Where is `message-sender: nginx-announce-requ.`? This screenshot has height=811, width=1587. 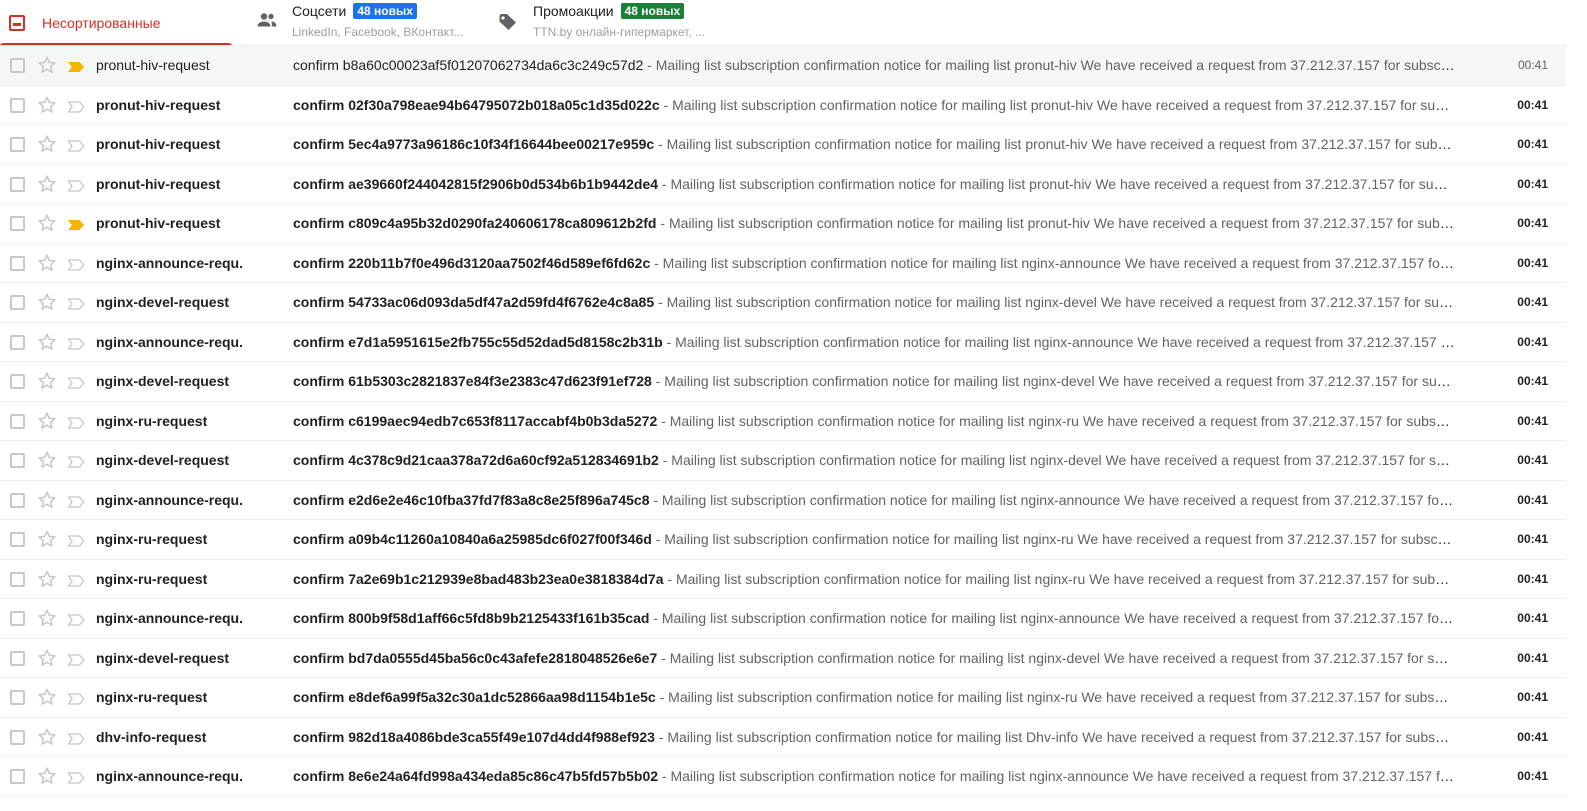
message-sender: nginx-announce-requ. is located at coordinates (169, 262).